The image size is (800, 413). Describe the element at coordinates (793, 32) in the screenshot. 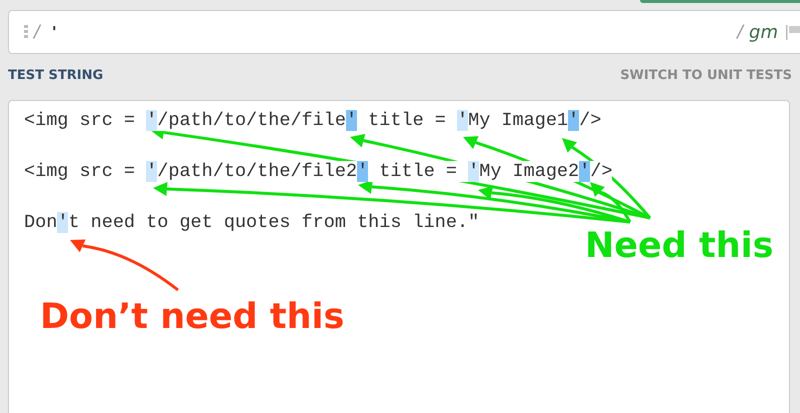

I see `flag-icon` at that location.